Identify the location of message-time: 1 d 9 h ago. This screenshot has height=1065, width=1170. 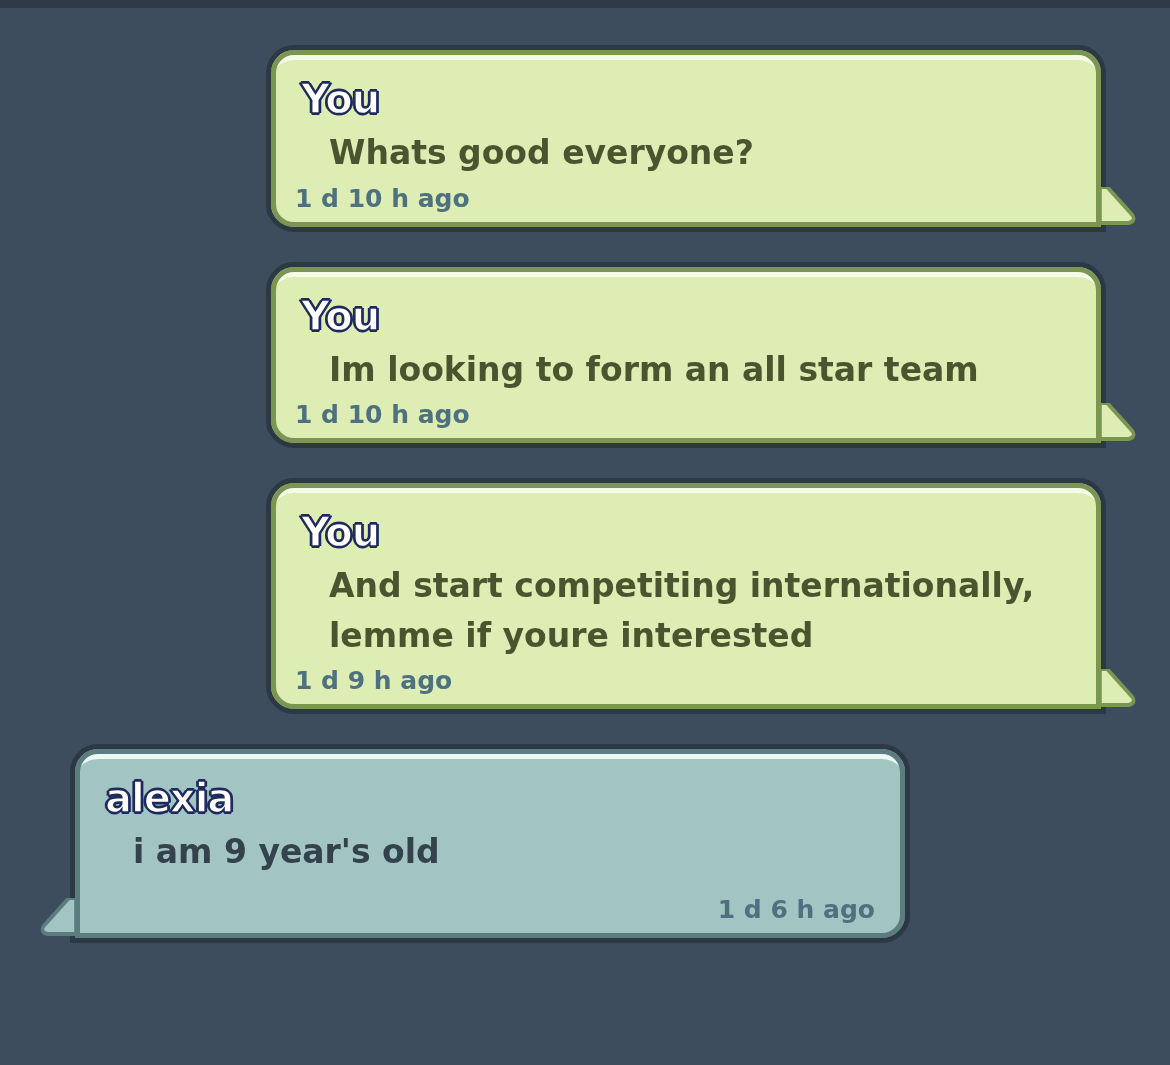
(374, 680).